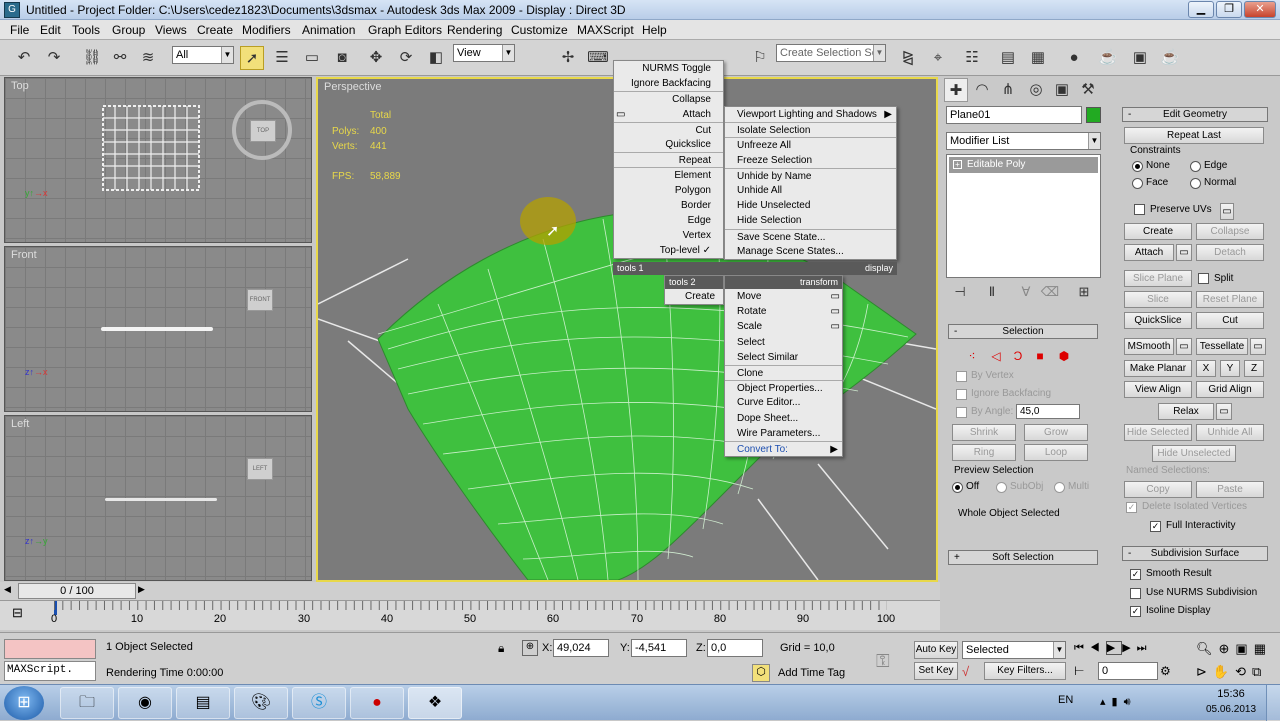 Image resolution: width=1280 pixels, height=721 pixels. Describe the element at coordinates (263, 131) in the screenshot. I see `viewcube-top: TOP` at that location.